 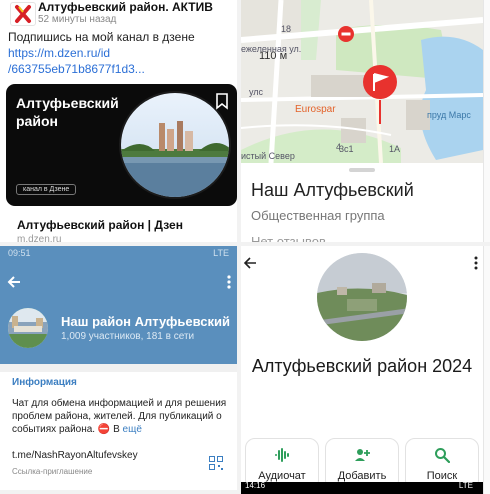 What do you see at coordinates (121, 145) in the screenshot?
I see `link-preview-card: Алтуфьевский район канал в Дзене` at bounding box center [121, 145].